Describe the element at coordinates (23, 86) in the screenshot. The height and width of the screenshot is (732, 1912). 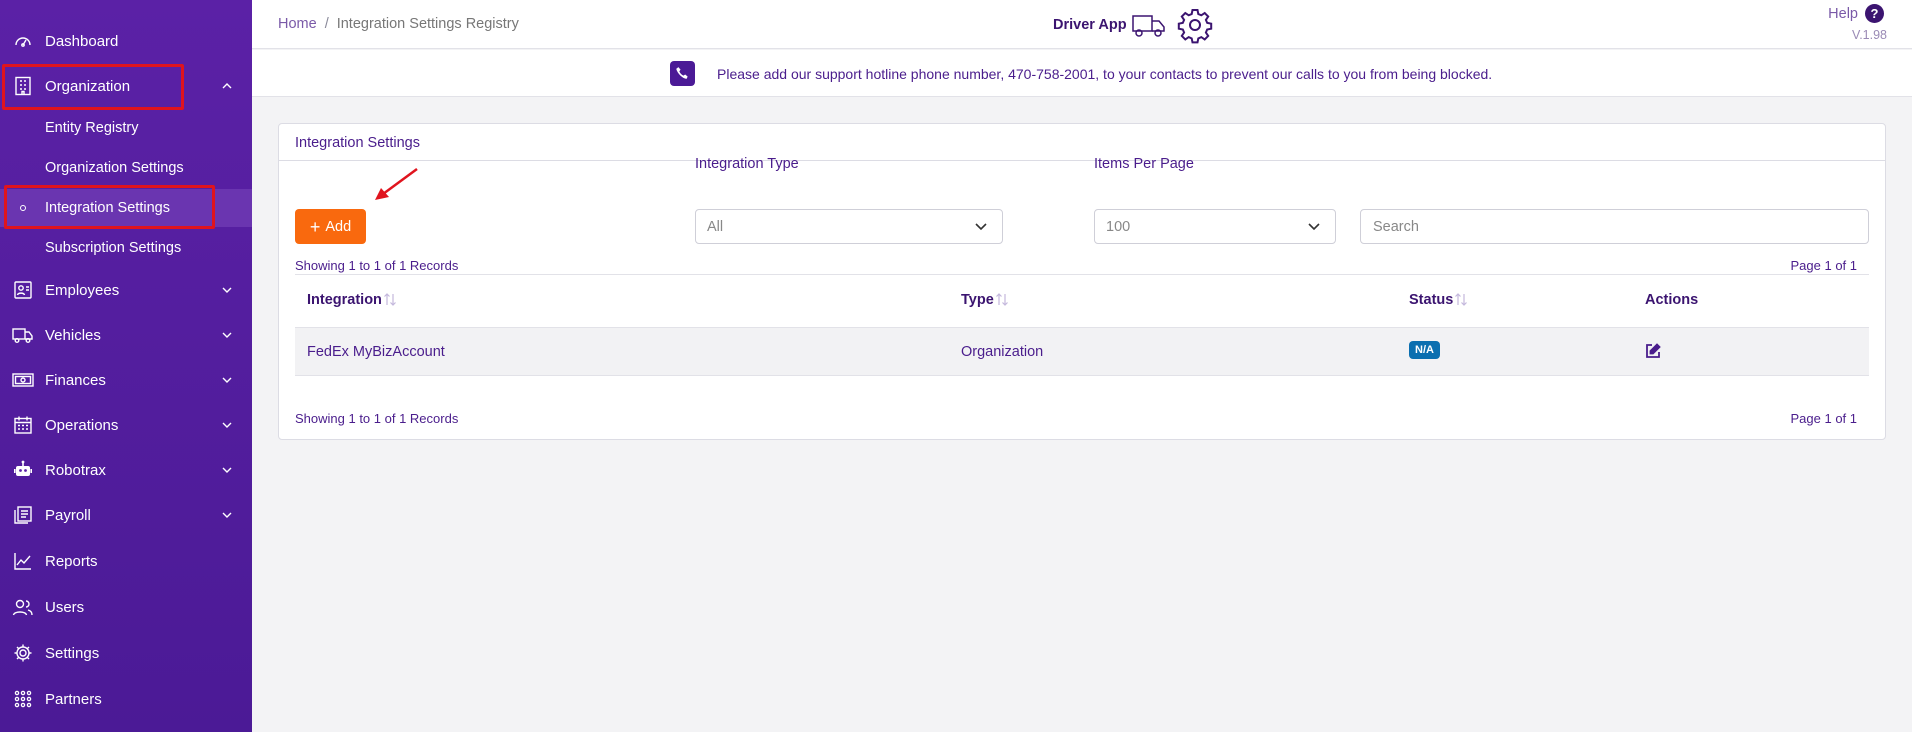
I see `building-icon` at that location.